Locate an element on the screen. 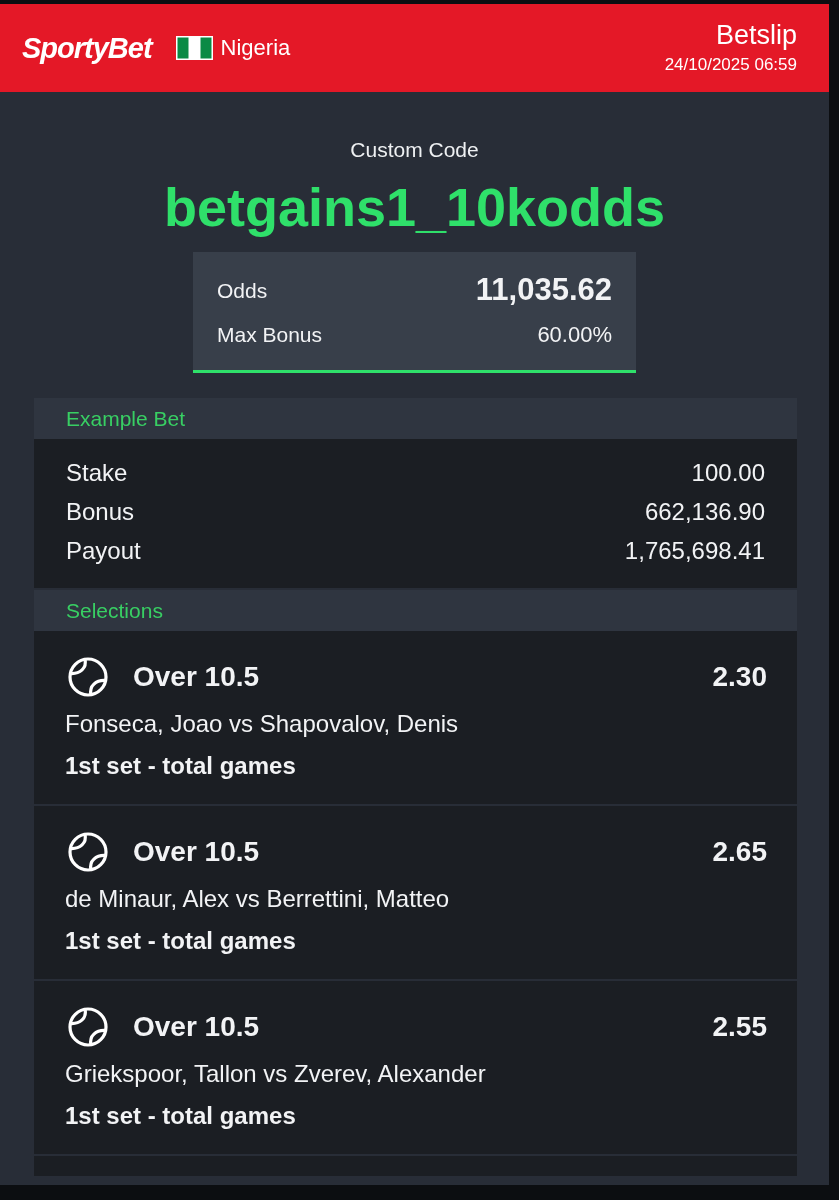 The height and width of the screenshot is (1200, 839). selection-card: Over 10.5 2.65 de Minaur, Alex vs Berrettini, Matteo 1st set - total games is located at coordinates (415, 893).